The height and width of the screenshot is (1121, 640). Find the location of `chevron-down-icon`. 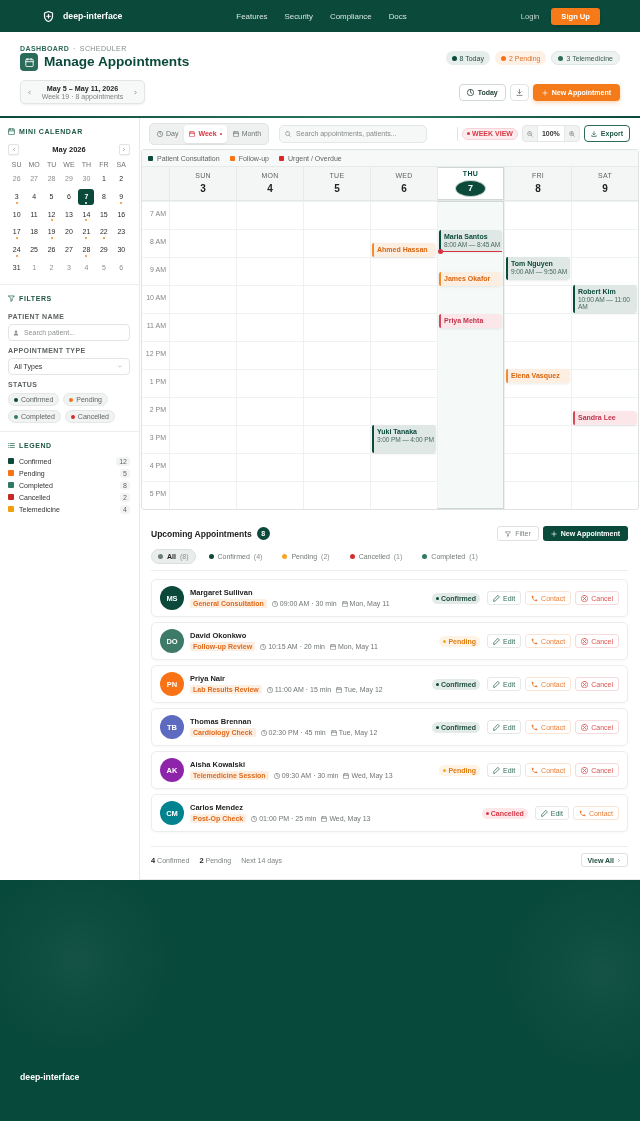

chevron-down-icon is located at coordinates (120, 367).